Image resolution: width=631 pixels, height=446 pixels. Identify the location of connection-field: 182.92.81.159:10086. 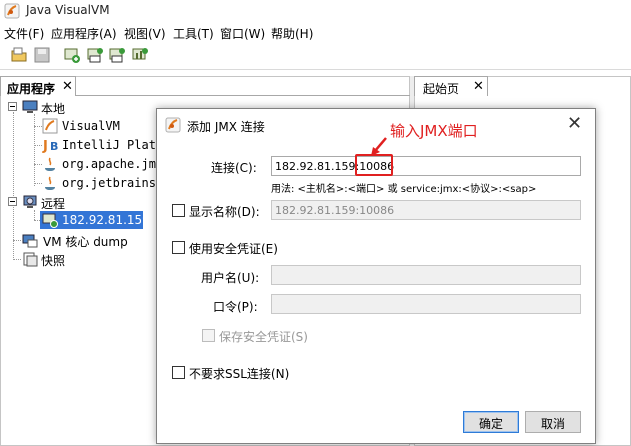
(426, 166).